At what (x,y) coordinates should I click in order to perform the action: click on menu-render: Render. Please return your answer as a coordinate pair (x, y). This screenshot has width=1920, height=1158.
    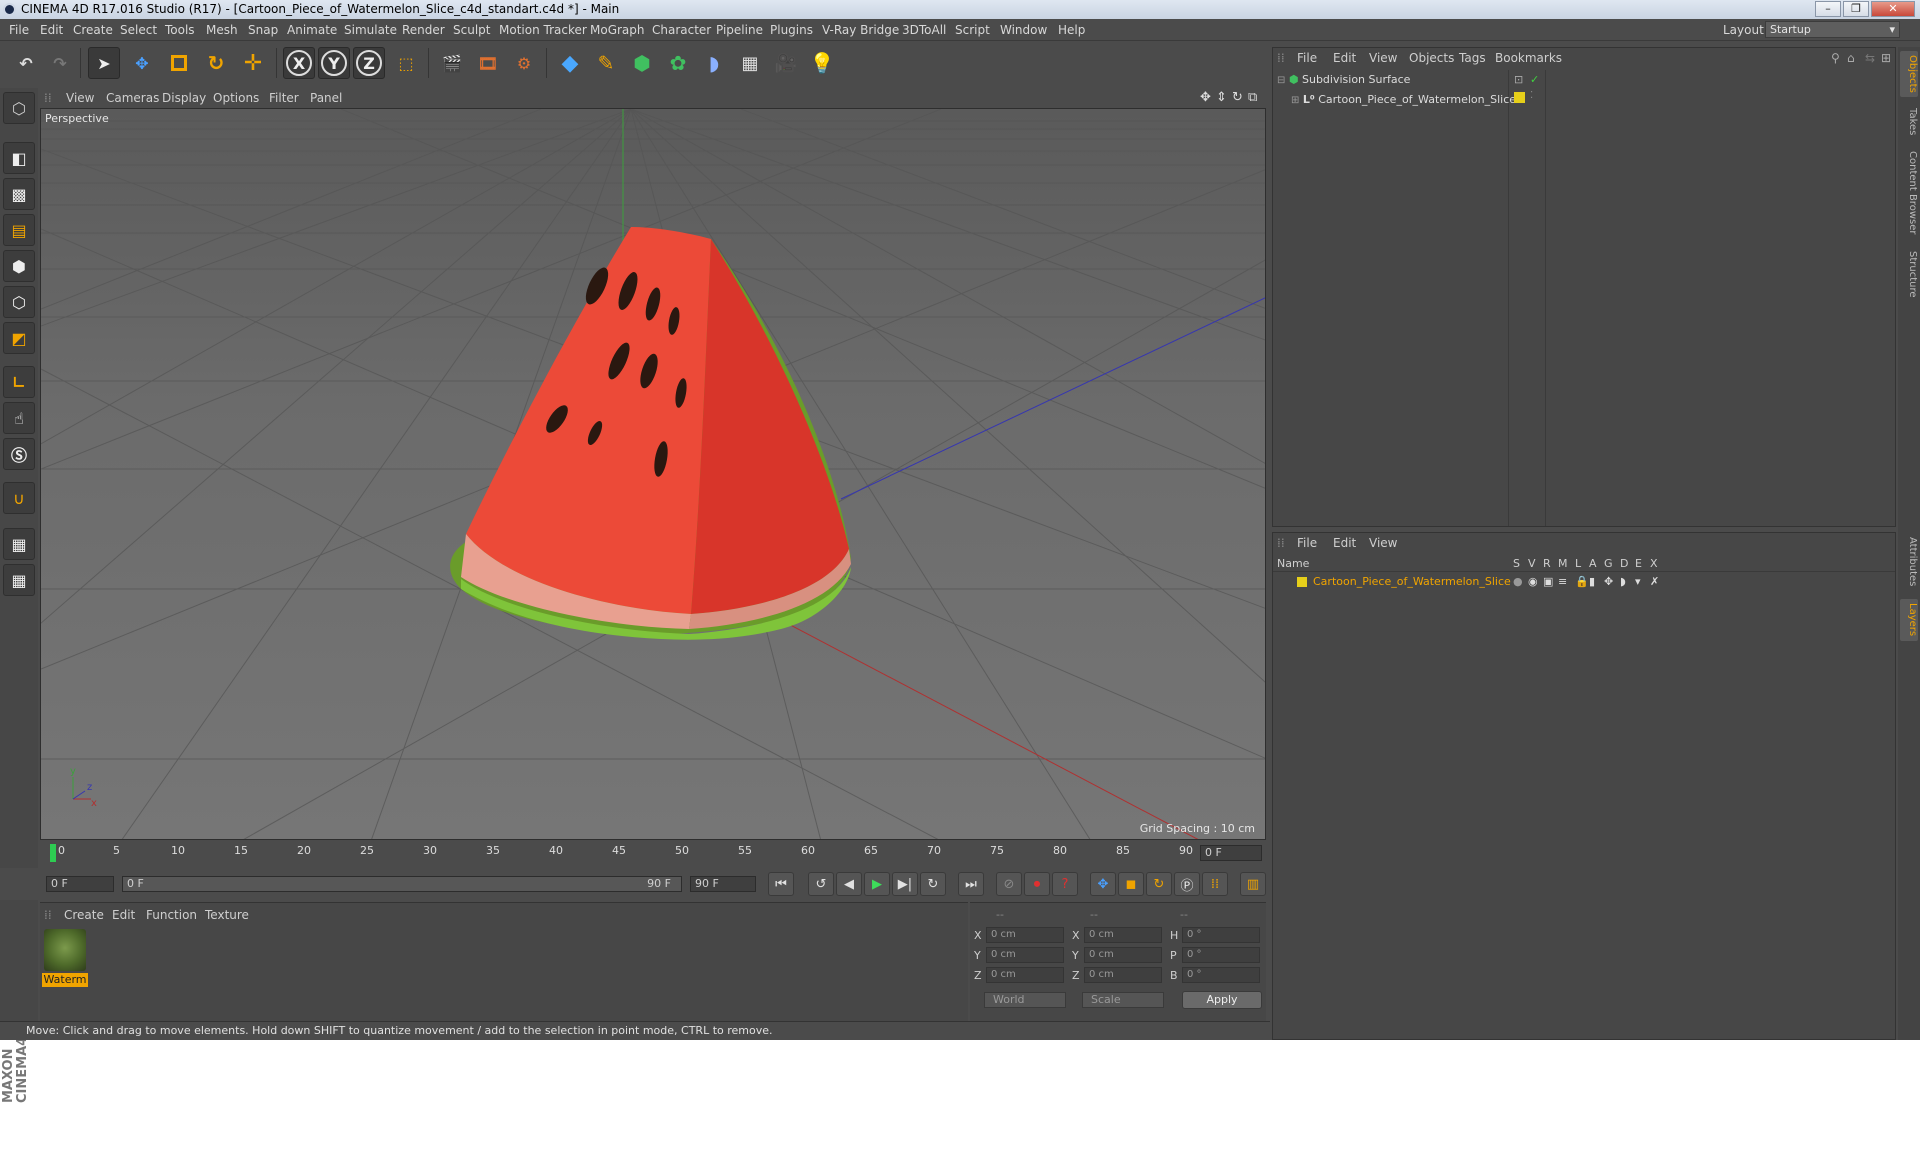
    Looking at the image, I should click on (423, 30).